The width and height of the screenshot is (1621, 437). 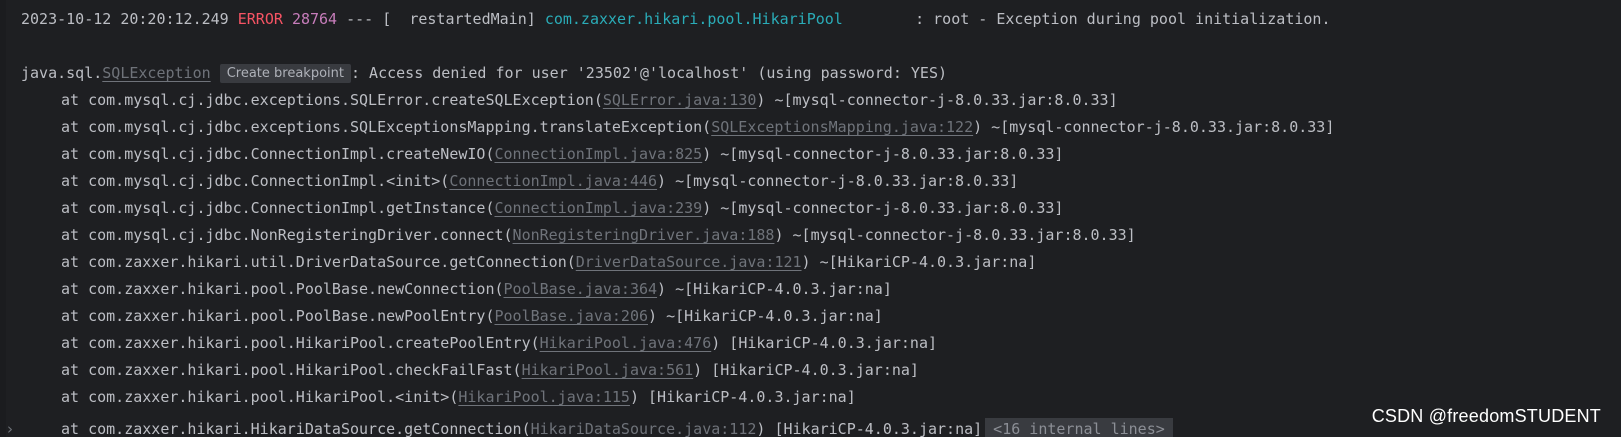 I want to click on stack-source-link: ConnectionImpl.java:825, so click(x=598, y=154).